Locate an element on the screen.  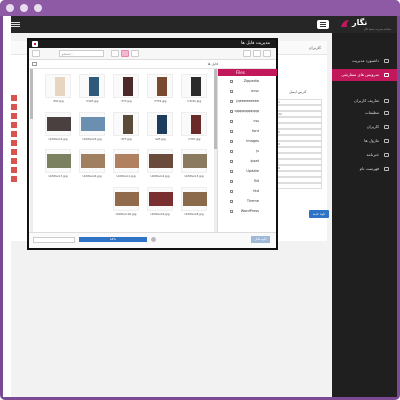
tree-item: Zippedia is located at coordinates (247, 81).